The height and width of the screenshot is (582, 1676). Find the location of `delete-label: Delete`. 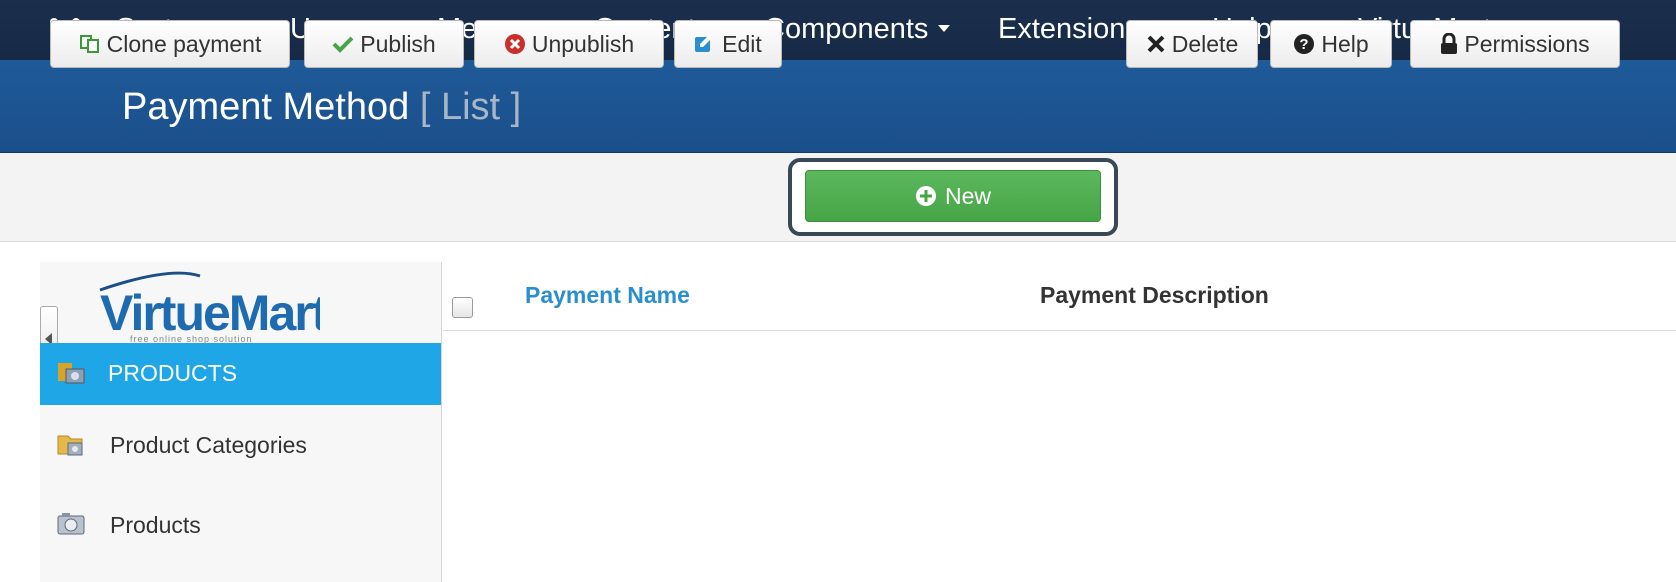

delete-label: Delete is located at coordinates (1205, 43).